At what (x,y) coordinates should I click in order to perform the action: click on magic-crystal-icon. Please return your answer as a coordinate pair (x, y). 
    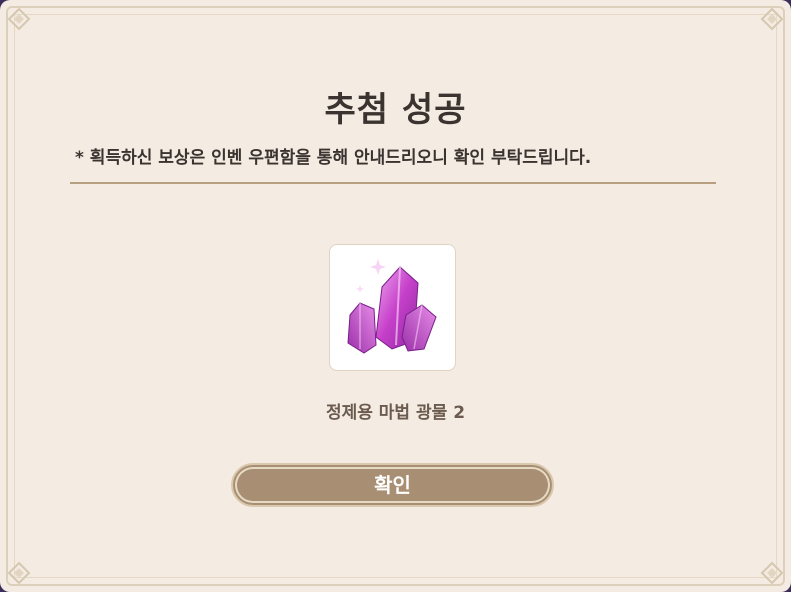
    Looking at the image, I should click on (392, 306).